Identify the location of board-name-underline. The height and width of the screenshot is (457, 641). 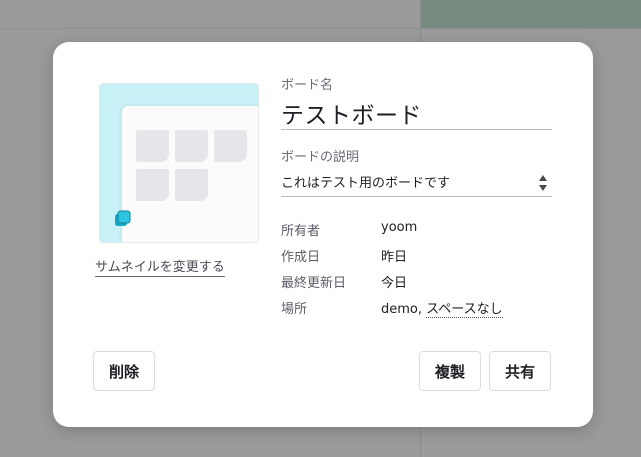
(416, 129).